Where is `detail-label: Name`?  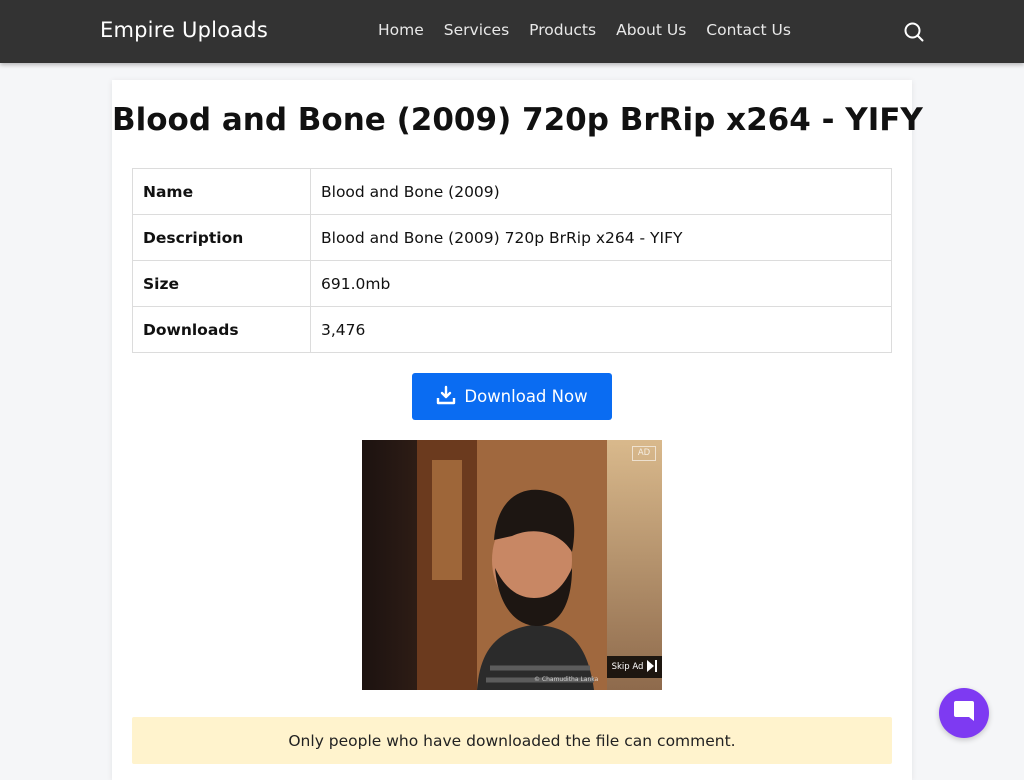
detail-label: Name is located at coordinates (221, 191).